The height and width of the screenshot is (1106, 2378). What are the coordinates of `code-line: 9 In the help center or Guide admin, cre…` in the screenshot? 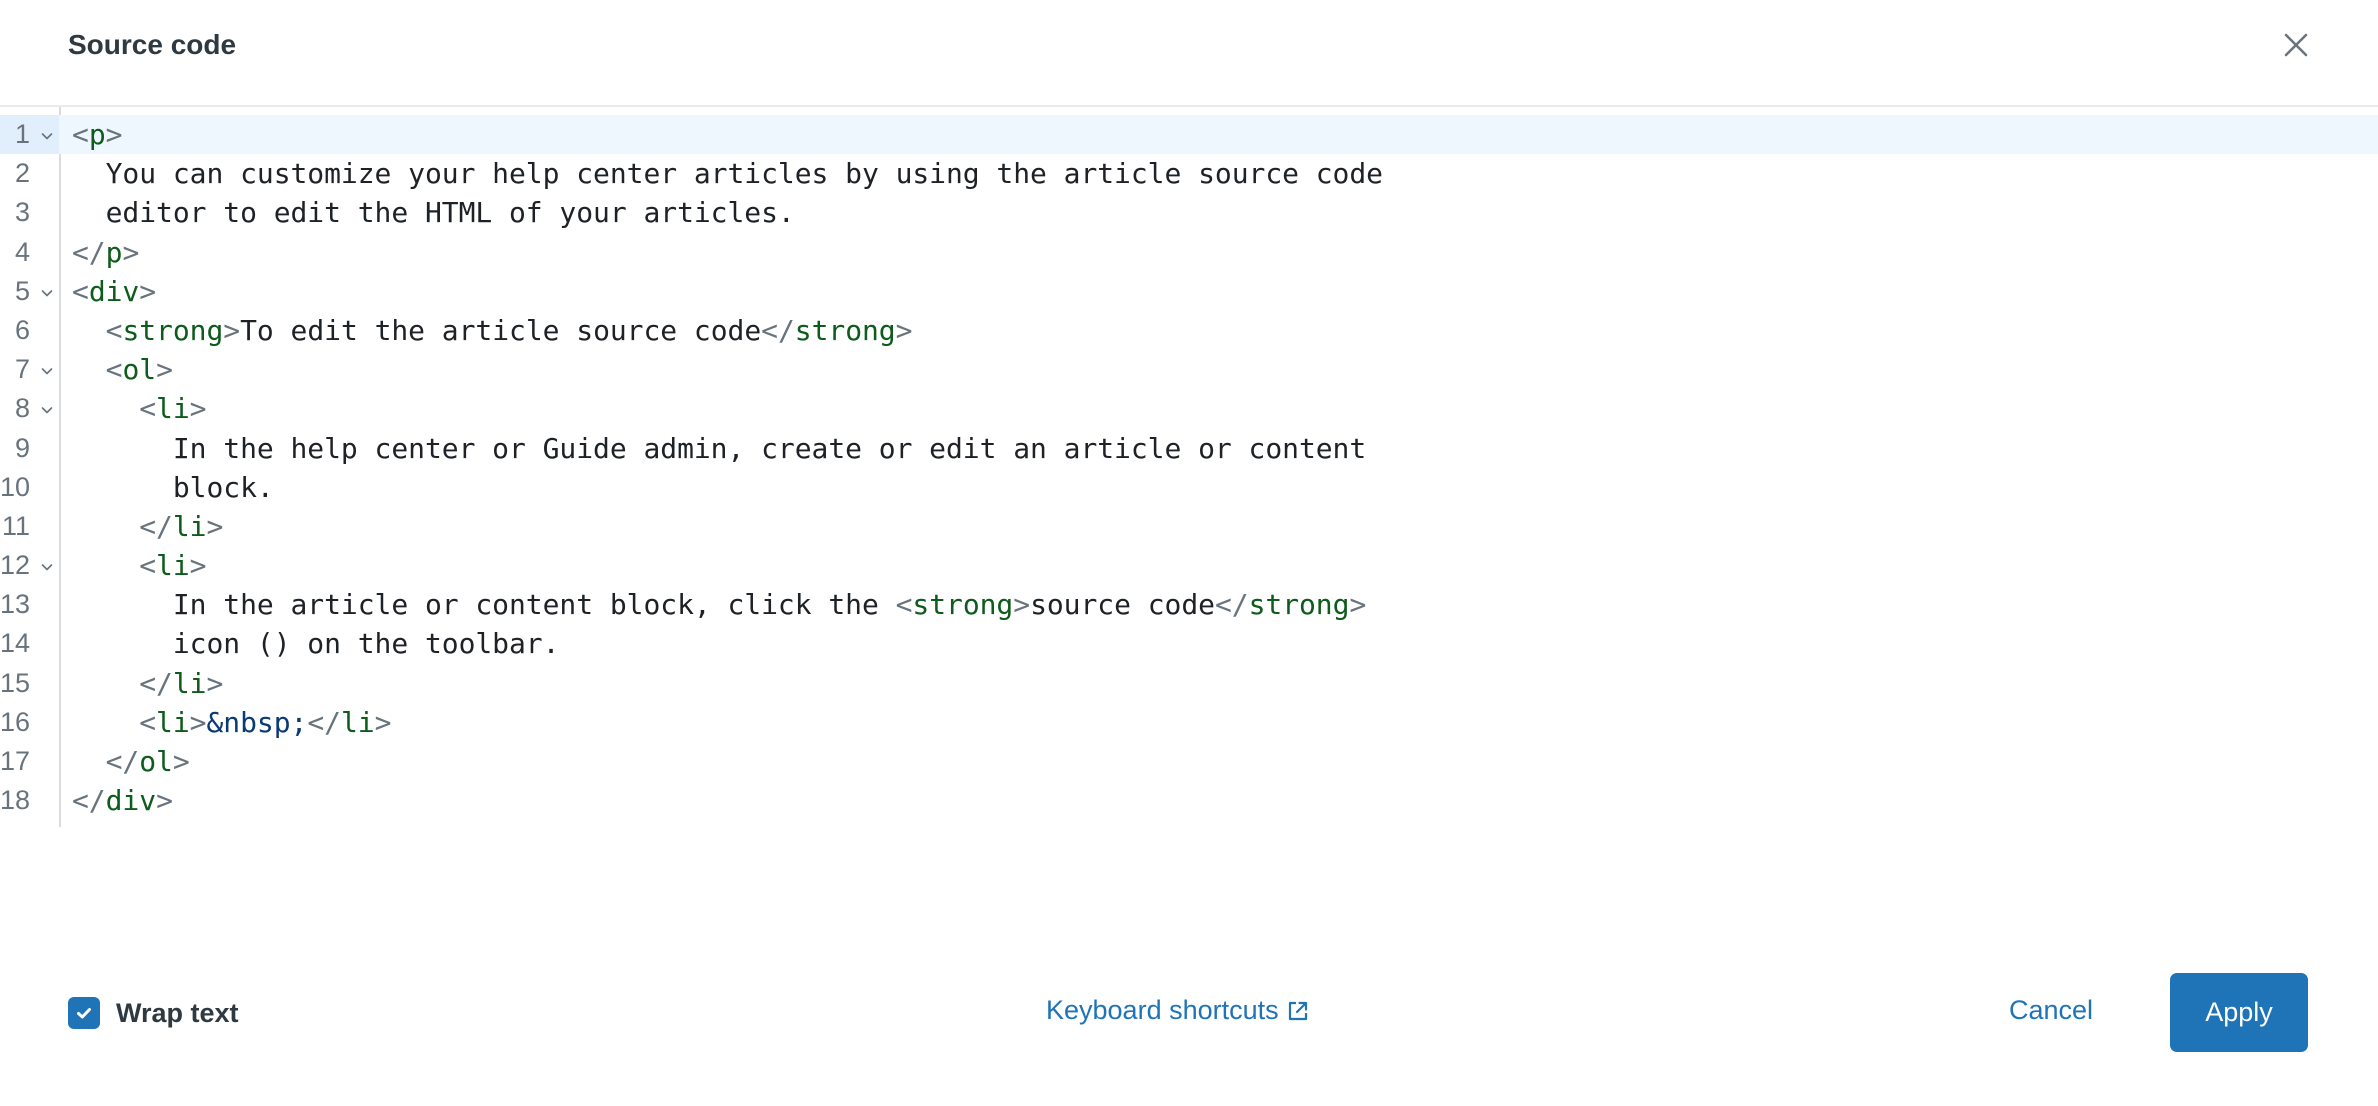 It's located at (1189, 448).